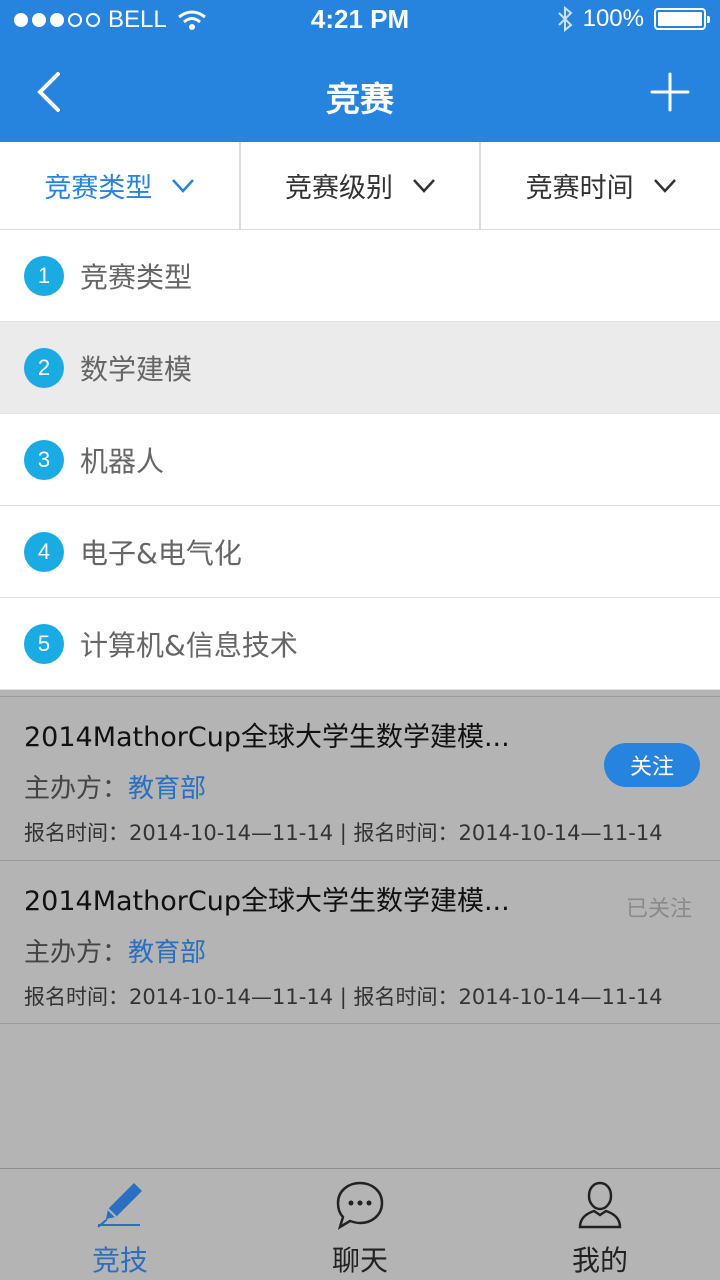 Image resolution: width=720 pixels, height=1280 pixels. I want to click on tab-chat: 聊天, so click(360, 1224).